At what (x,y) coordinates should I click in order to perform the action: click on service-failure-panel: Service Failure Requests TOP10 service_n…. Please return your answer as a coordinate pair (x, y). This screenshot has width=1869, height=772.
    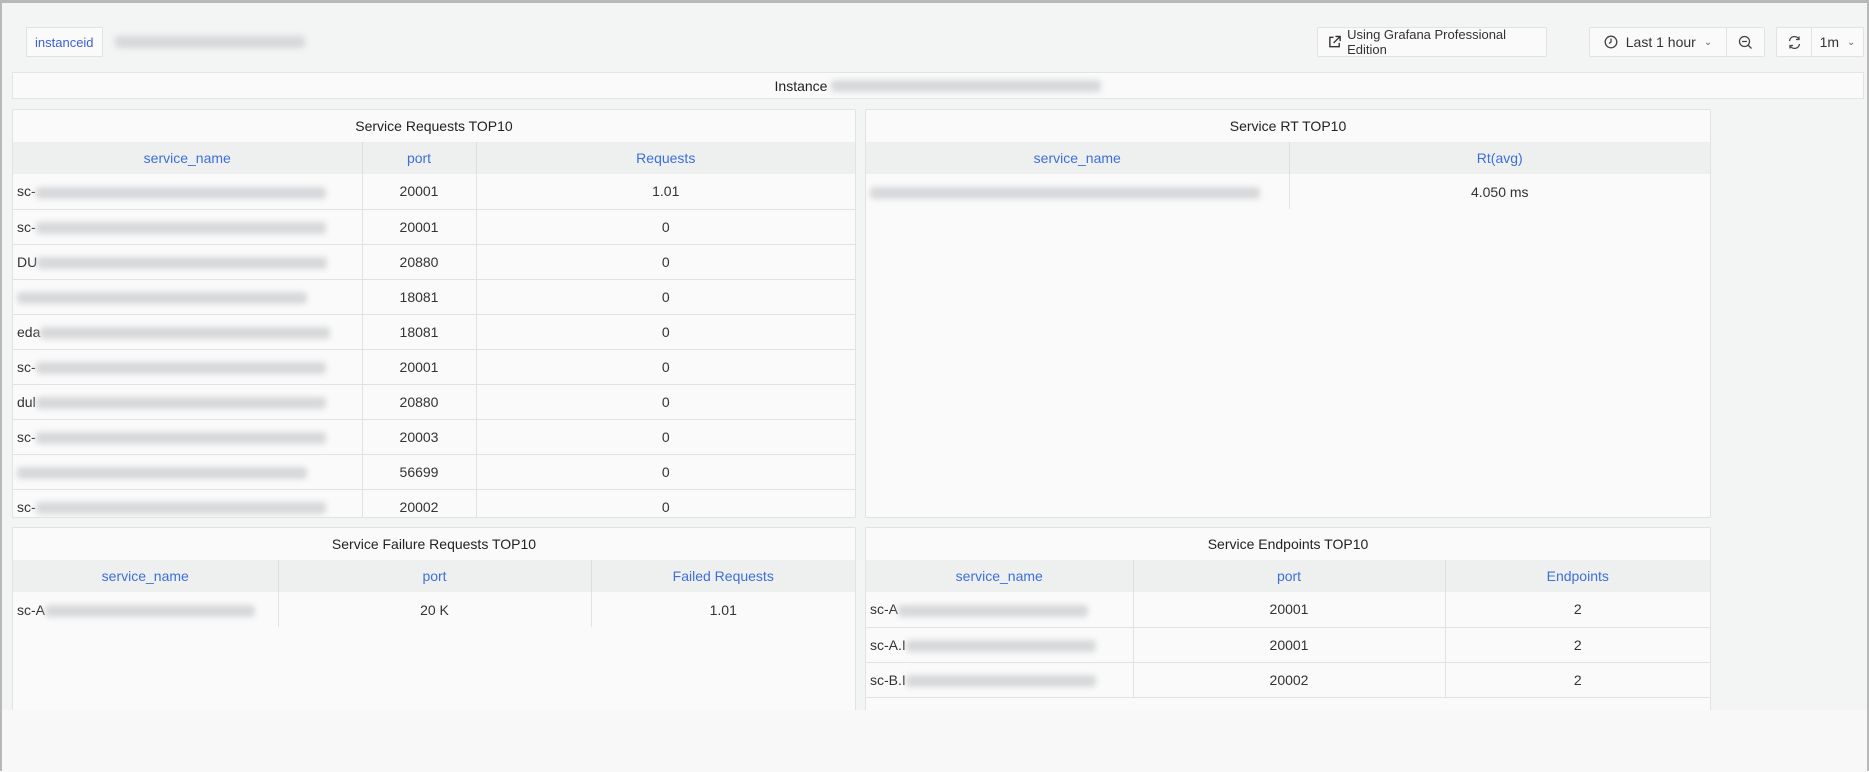
    Looking at the image, I should click on (434, 627).